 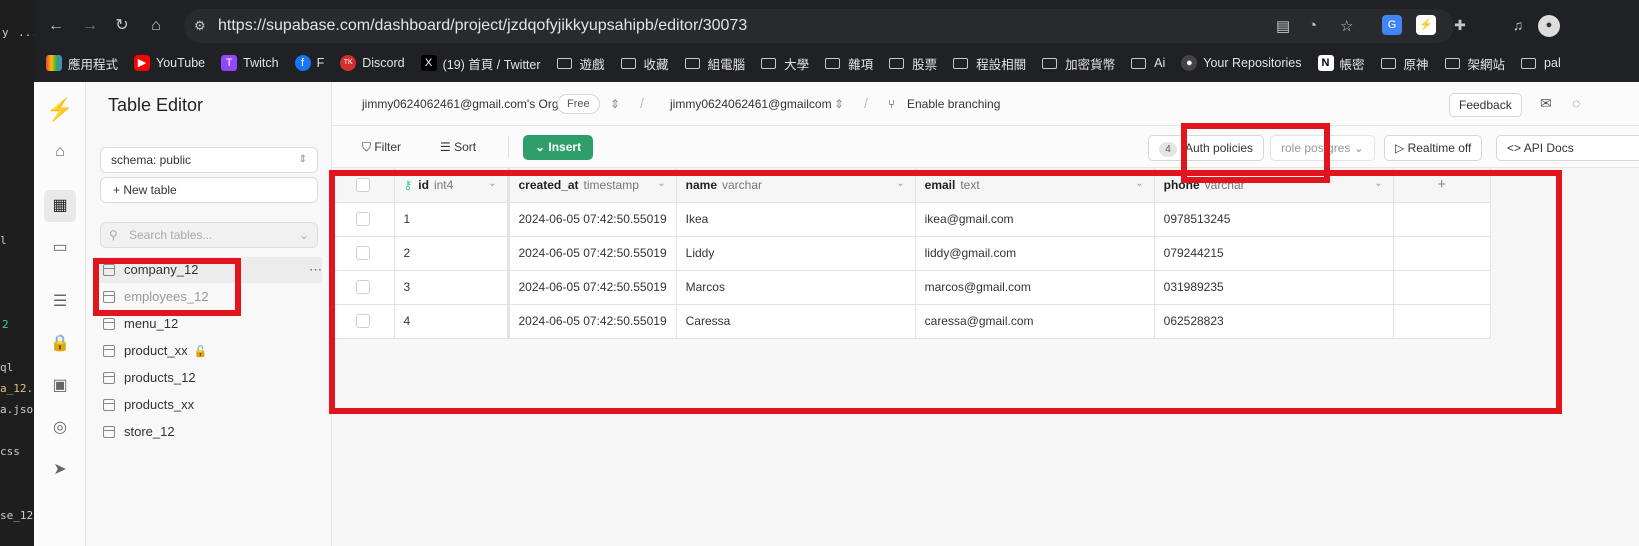 What do you see at coordinates (1549, 26) in the screenshot?
I see `profile-avatar: ●` at bounding box center [1549, 26].